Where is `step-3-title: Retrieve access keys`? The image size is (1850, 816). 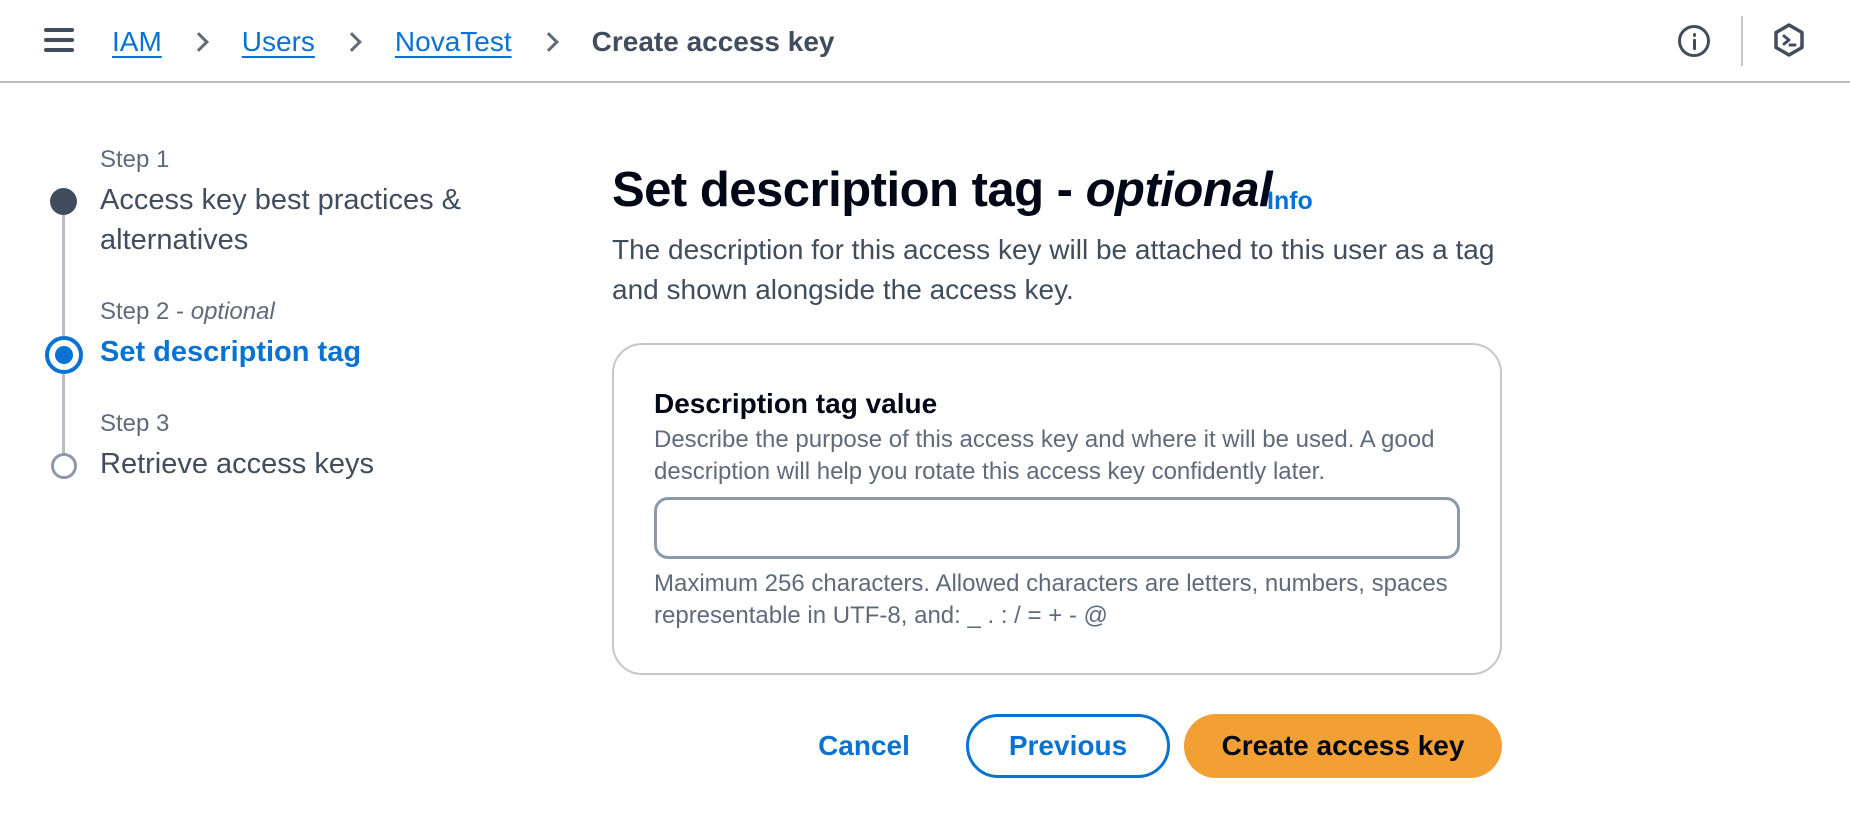 step-3-title: Retrieve access keys is located at coordinates (237, 464).